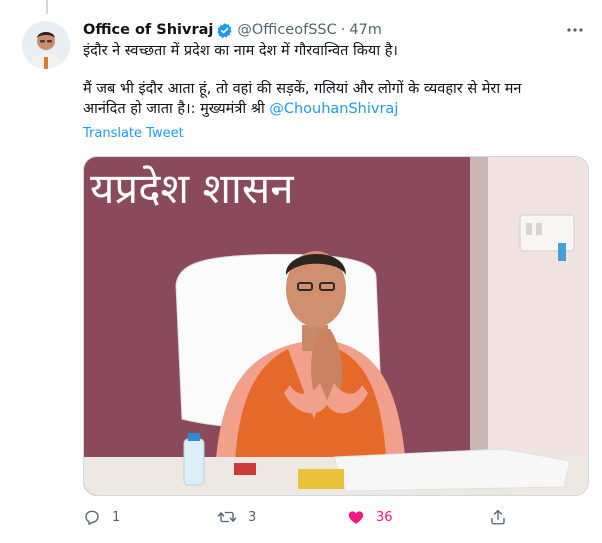 The image size is (602, 543). I want to click on thread-connector-line, so click(47, 7).